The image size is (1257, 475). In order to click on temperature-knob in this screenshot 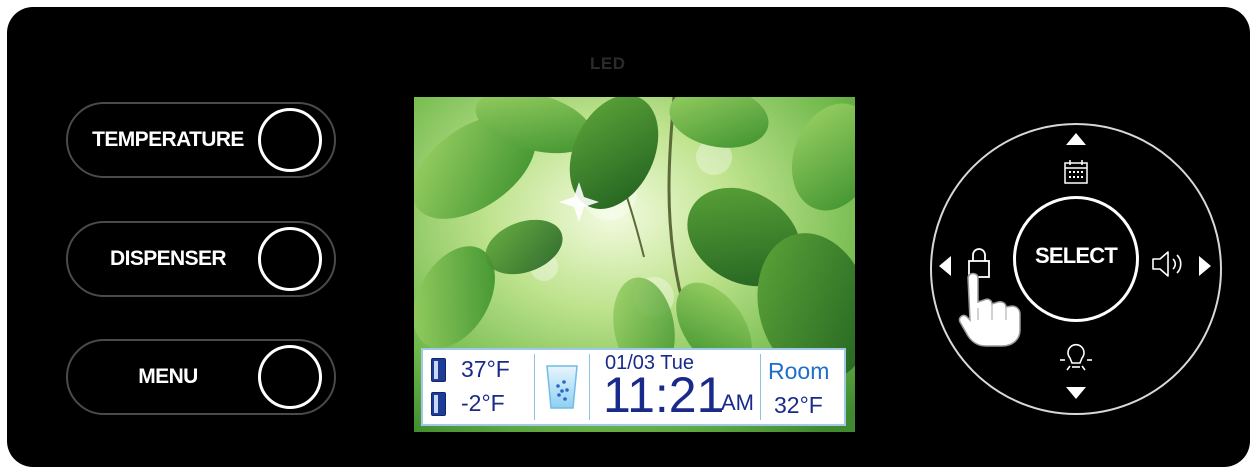, I will do `click(290, 140)`.